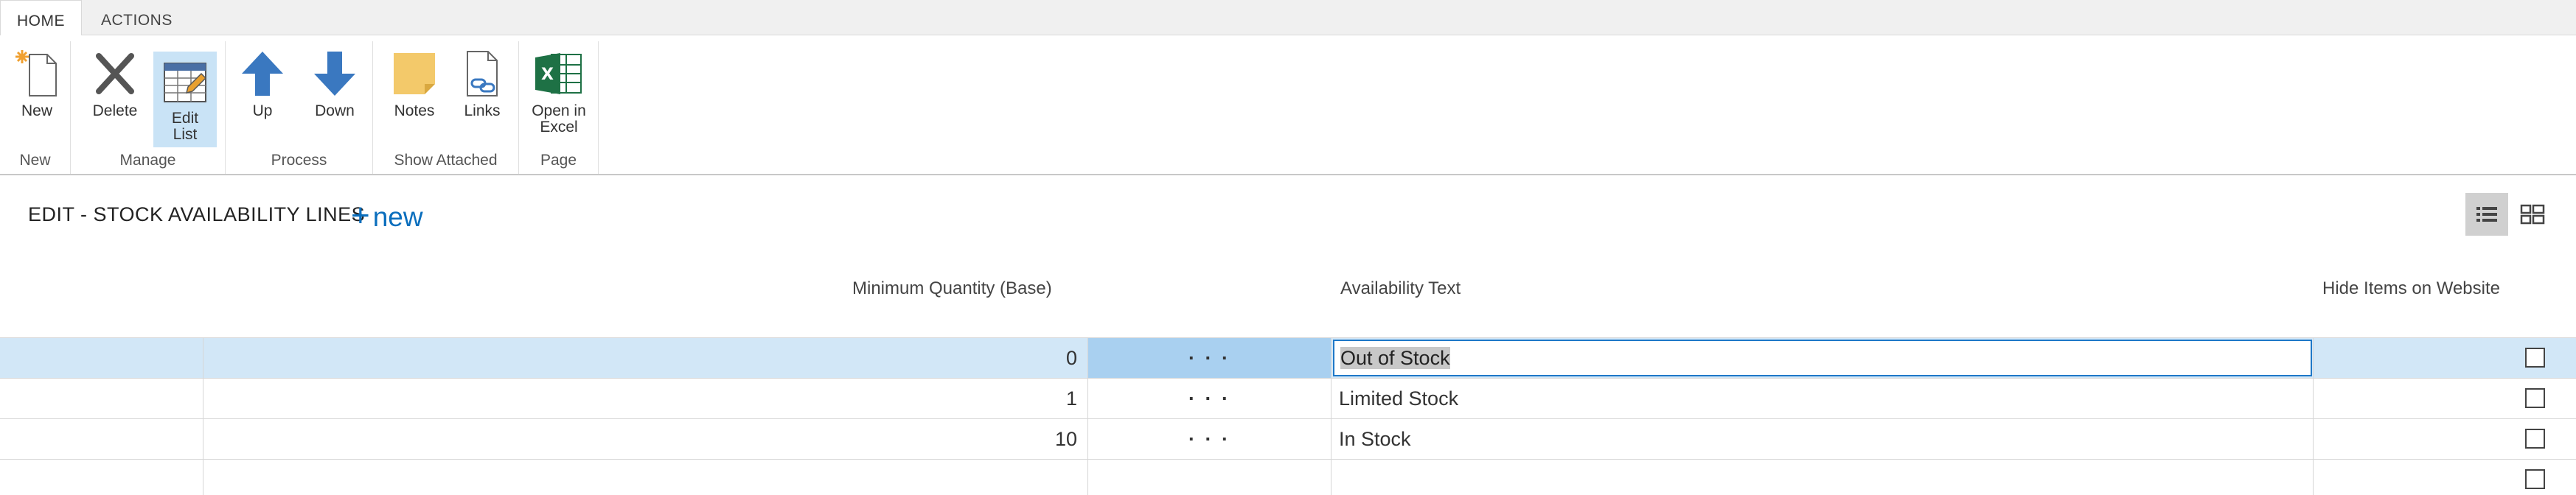  Describe the element at coordinates (1209, 478) in the screenshot. I see `row-actions-button` at that location.